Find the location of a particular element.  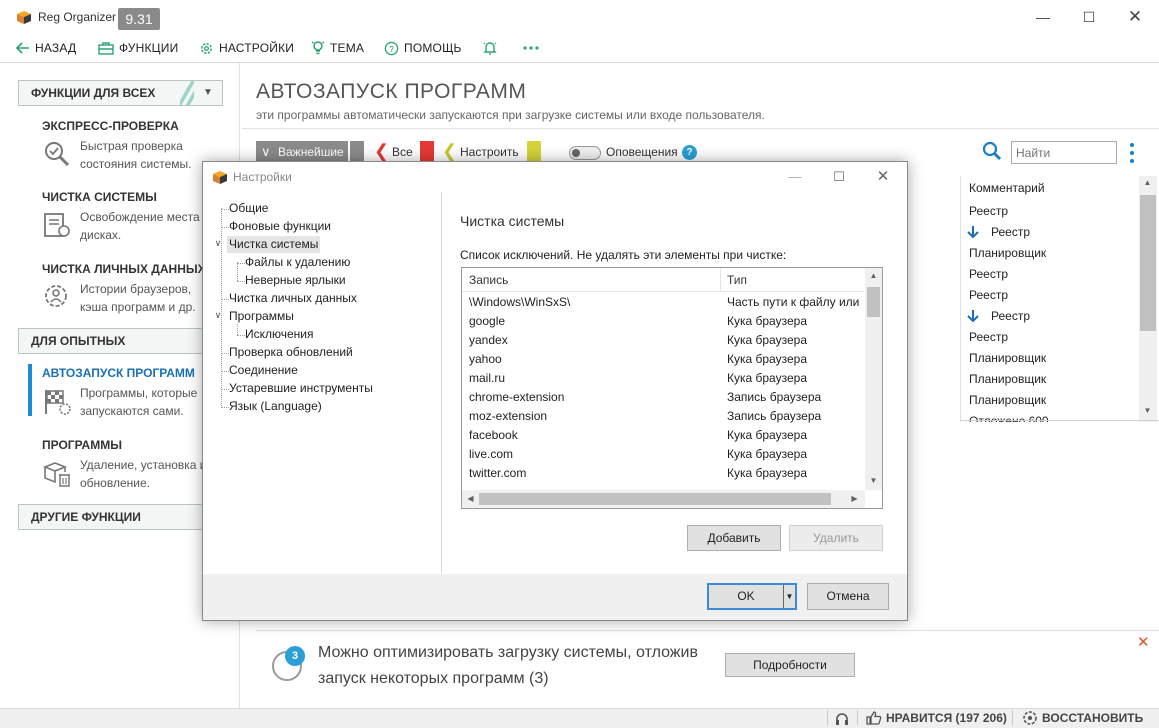

table-row: facebook Кука браузера is located at coordinates (663, 435).